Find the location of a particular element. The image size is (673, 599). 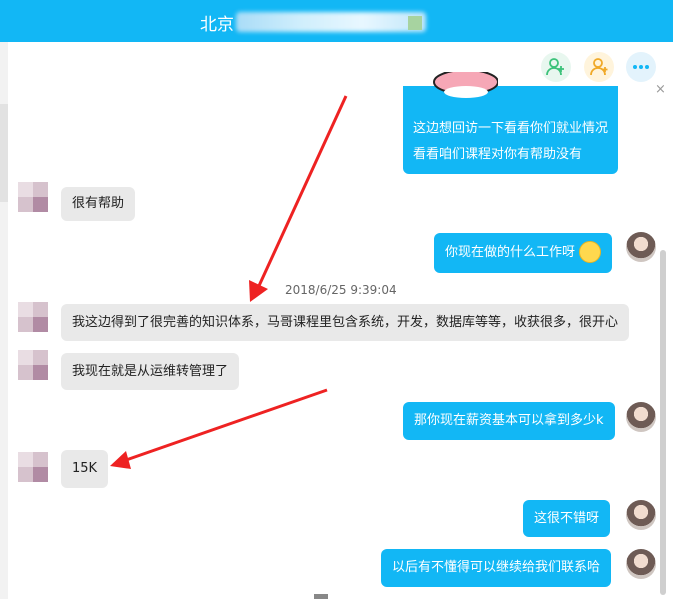

scrollbar is located at coordinates (663, 422).